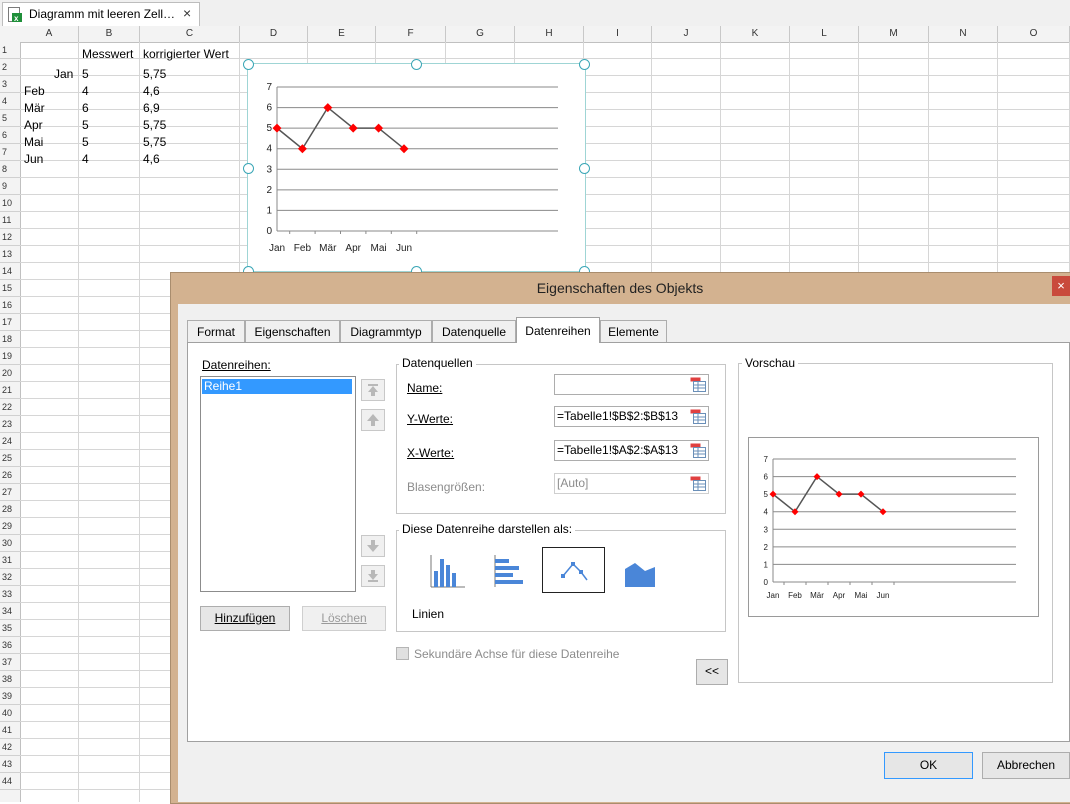 The height and width of the screenshot is (804, 1070). What do you see at coordinates (10, 458) in the screenshot?
I see `row-header-25: 25` at bounding box center [10, 458].